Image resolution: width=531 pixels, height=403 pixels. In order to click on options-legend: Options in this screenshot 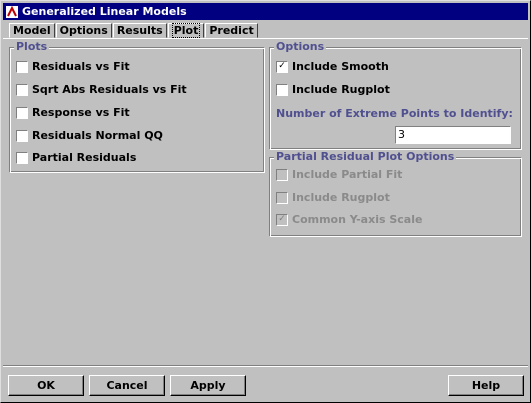, I will do `click(300, 46)`.